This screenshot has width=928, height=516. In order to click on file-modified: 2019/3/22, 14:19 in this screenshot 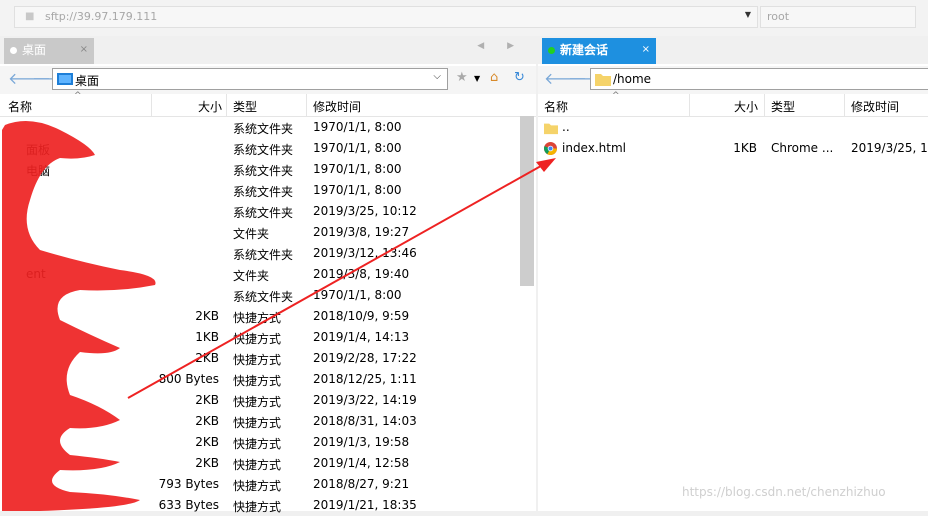, I will do `click(365, 400)`.